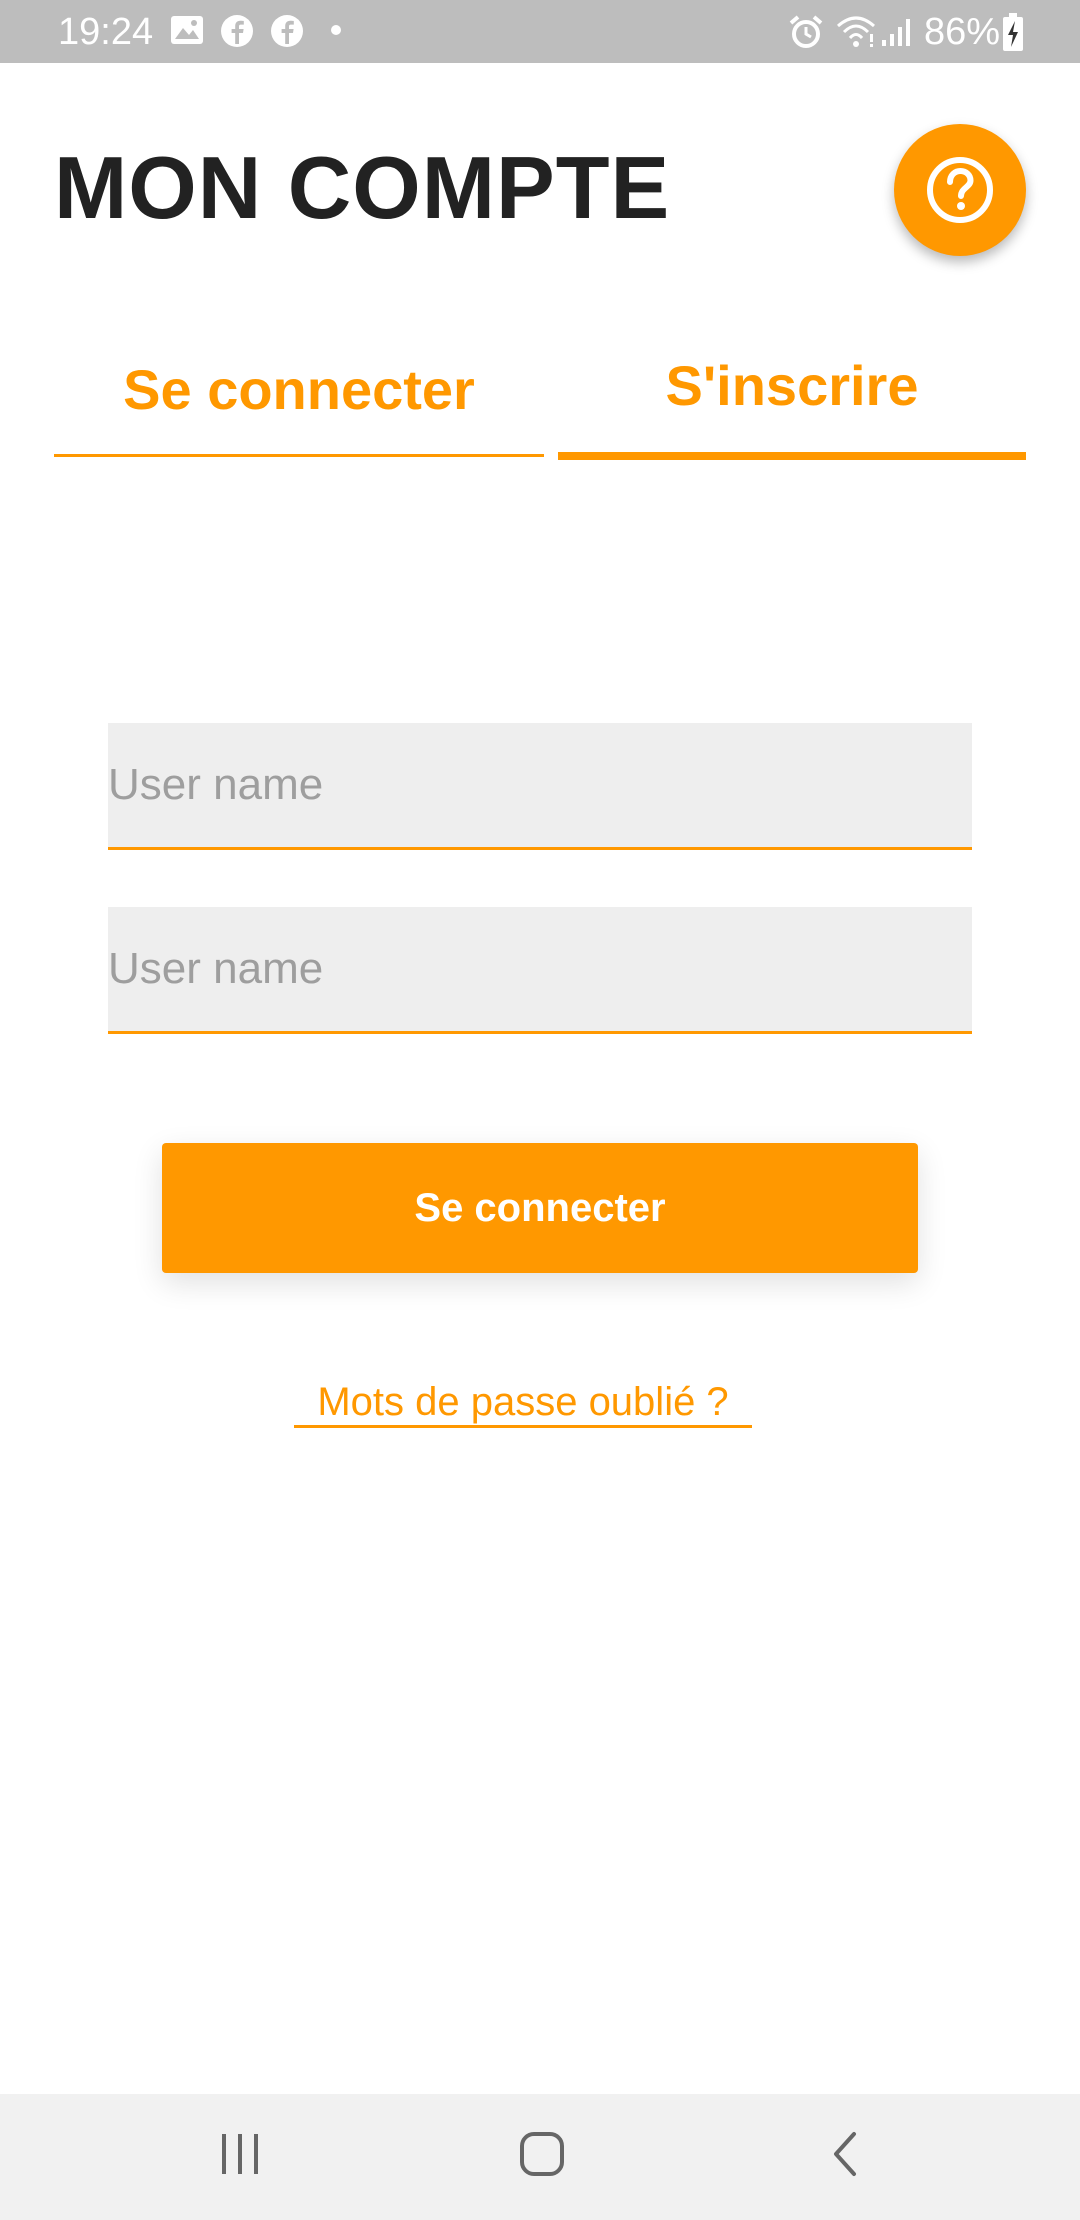 The image size is (1080, 2220). Describe the element at coordinates (540, 31) in the screenshot. I see `status-bar: 19:24 86%` at that location.